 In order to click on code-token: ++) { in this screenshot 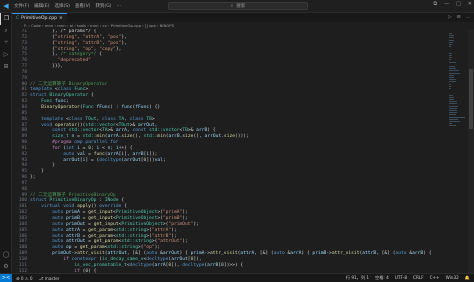, I will do `click(125, 148)`.